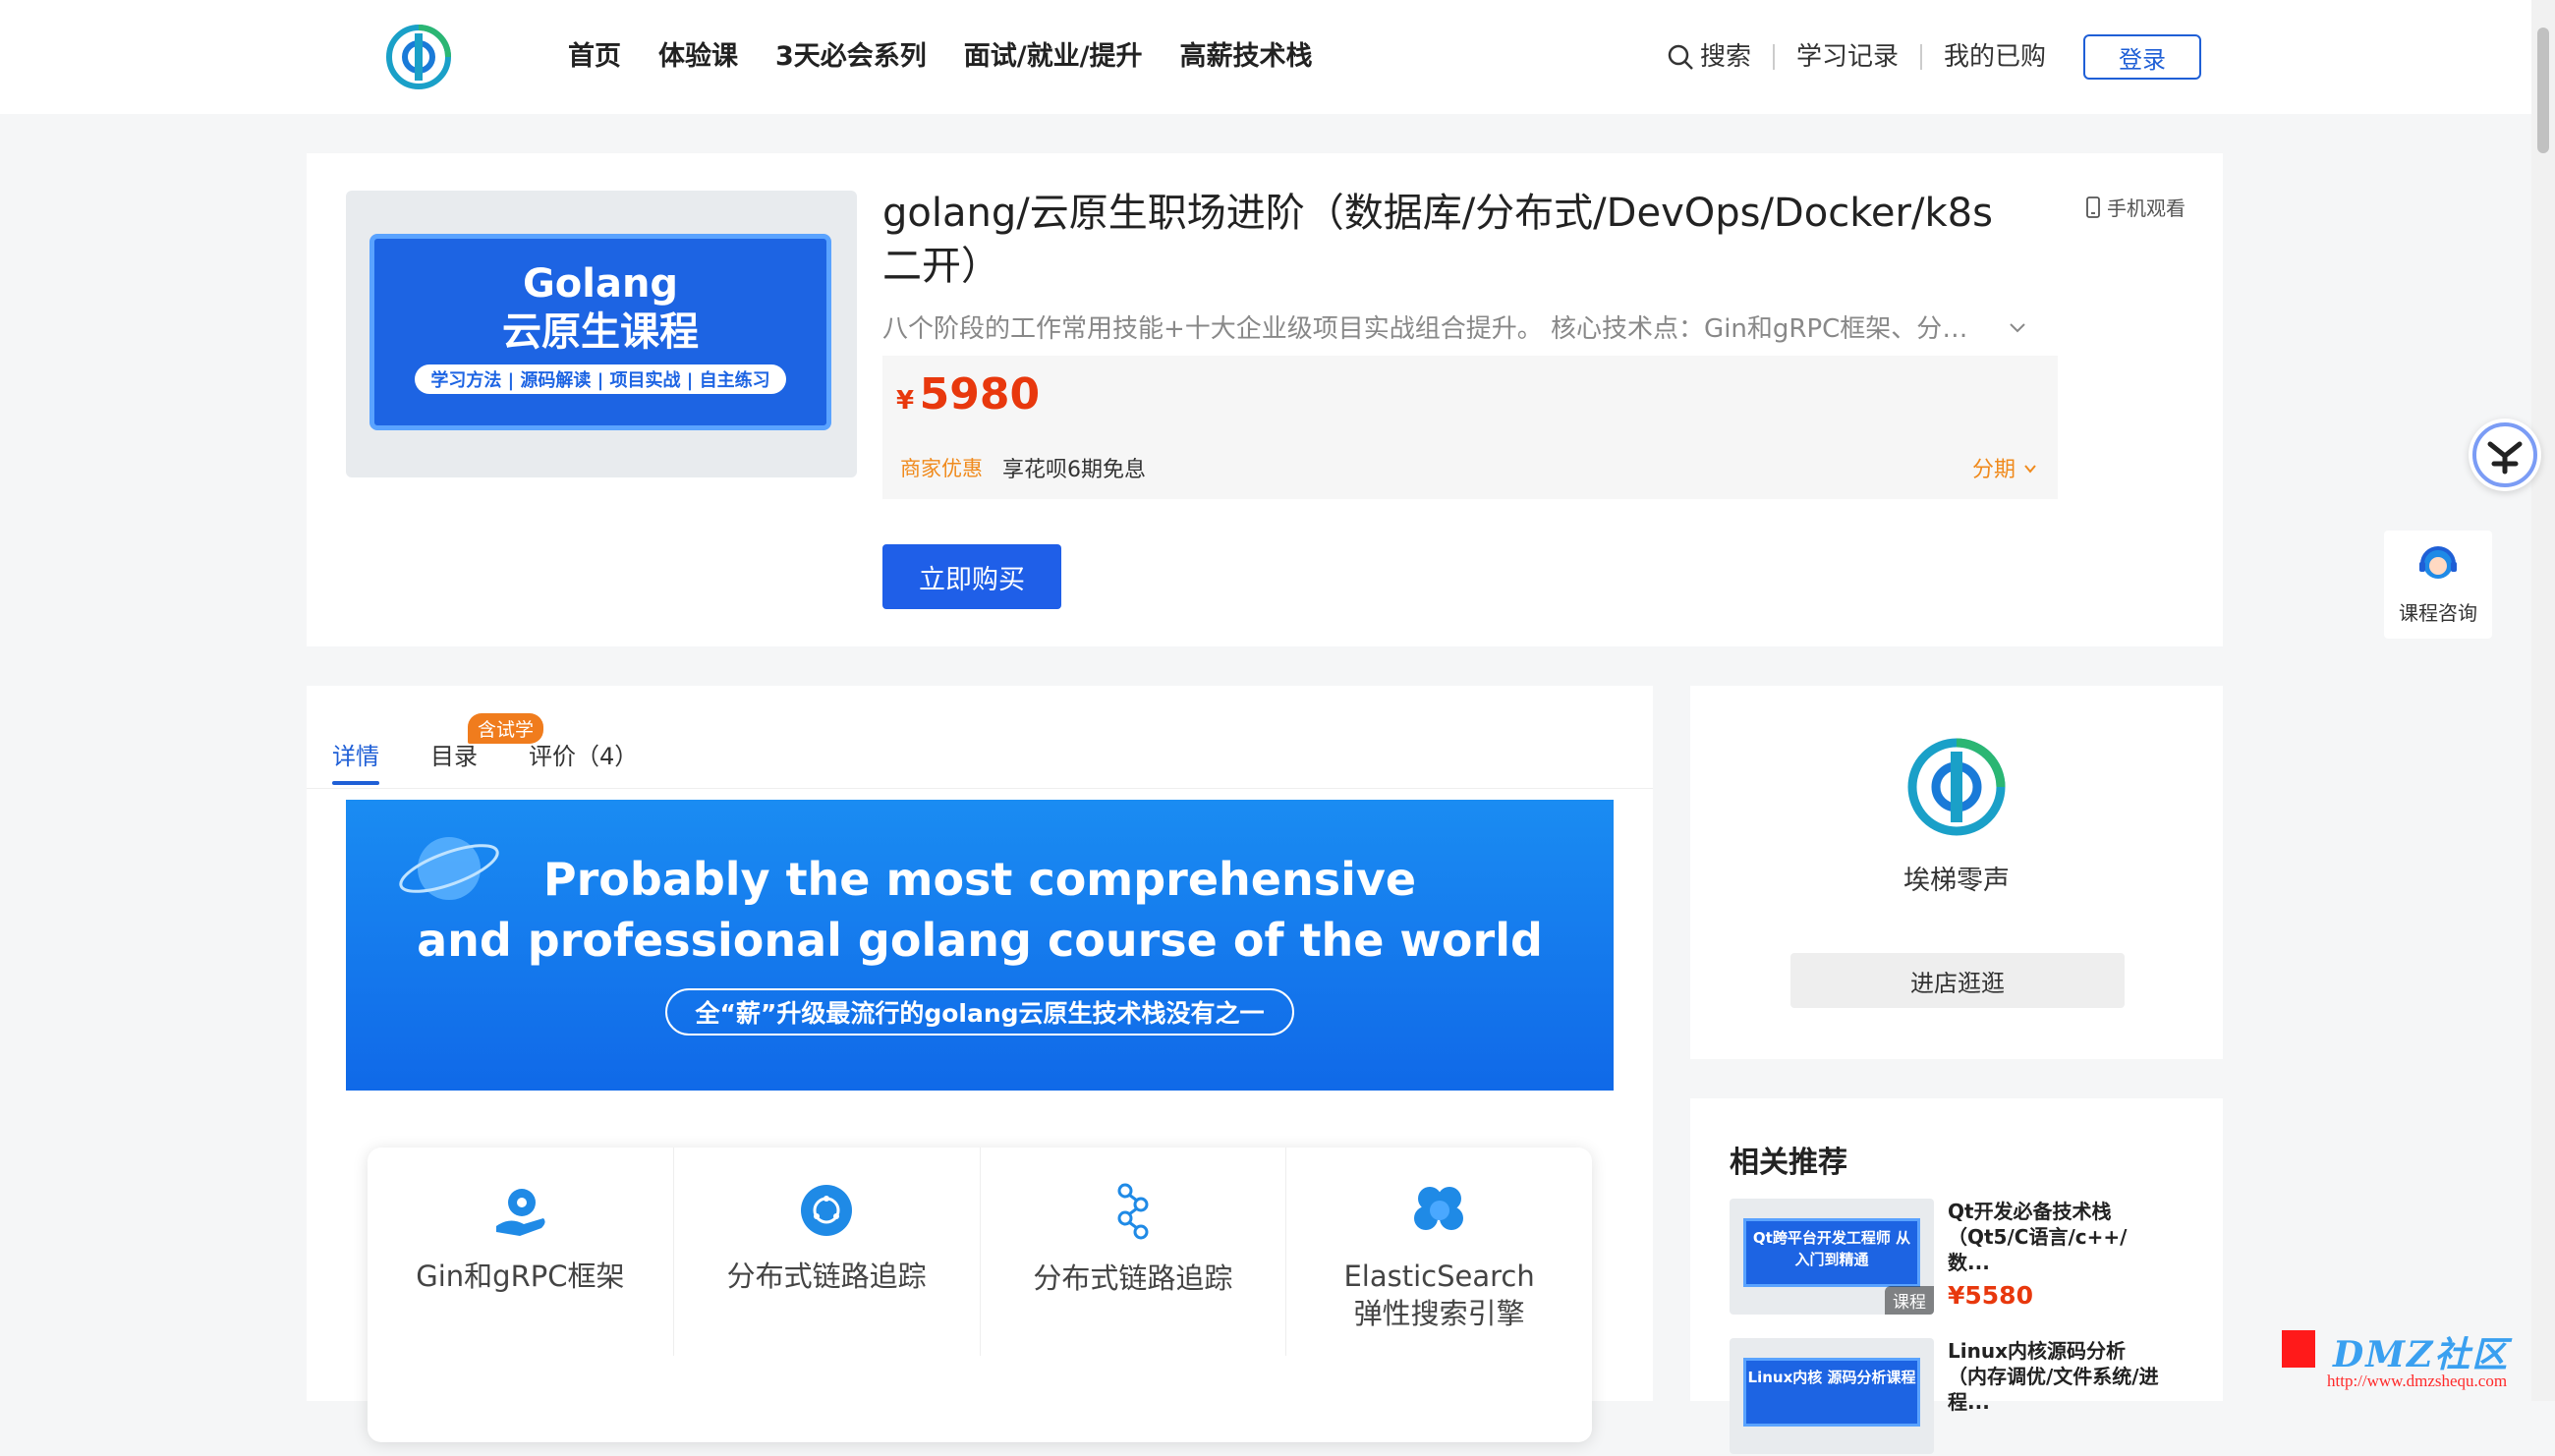 The image size is (2555, 1456). What do you see at coordinates (600, 379) in the screenshot?
I see `cover-tags: 学习方法 | 源码解读 | 项目实战 | 自主练习` at bounding box center [600, 379].